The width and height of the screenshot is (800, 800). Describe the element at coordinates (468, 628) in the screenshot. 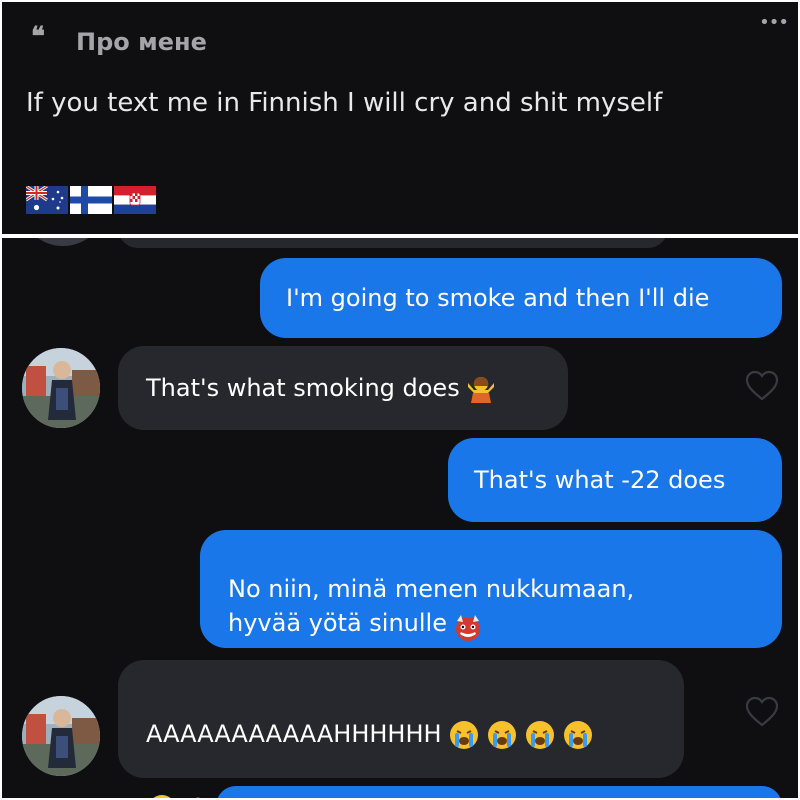

I see `ogre-icon` at that location.